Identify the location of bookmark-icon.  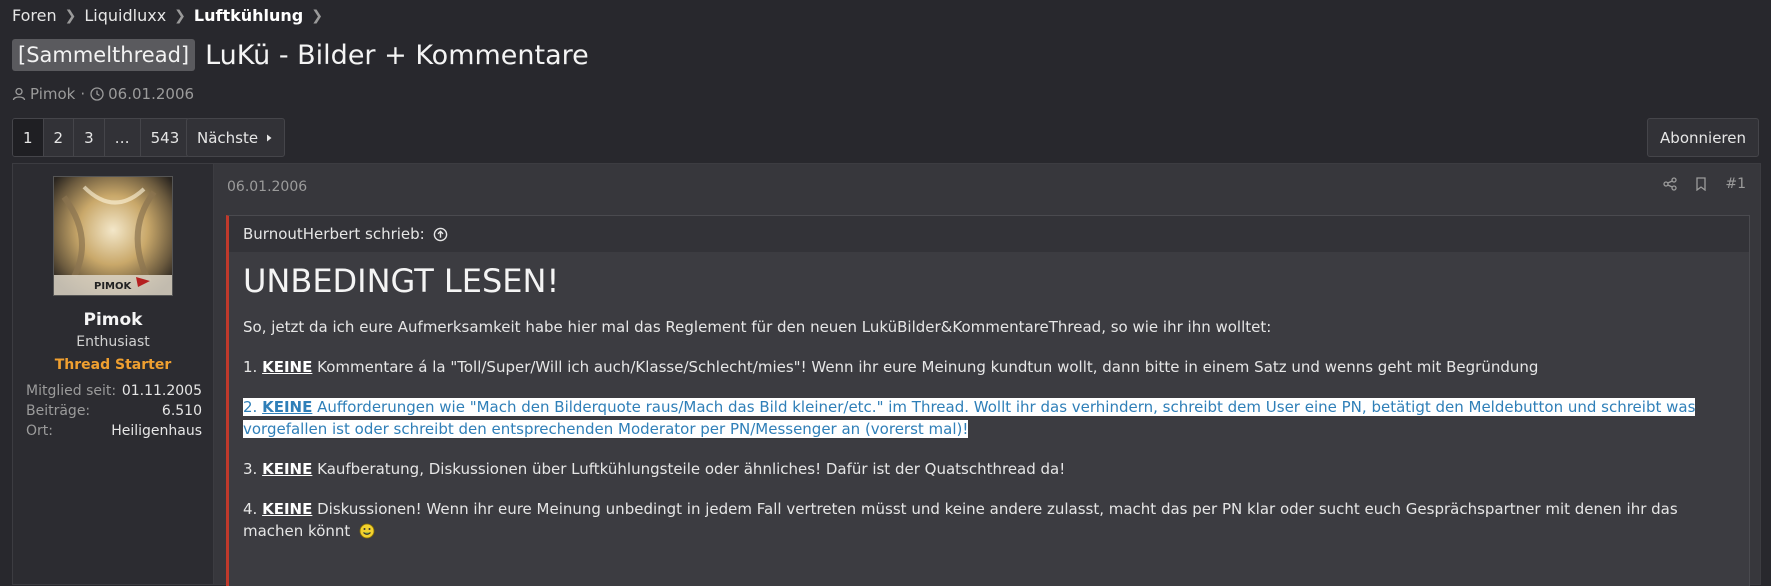
(1701, 184).